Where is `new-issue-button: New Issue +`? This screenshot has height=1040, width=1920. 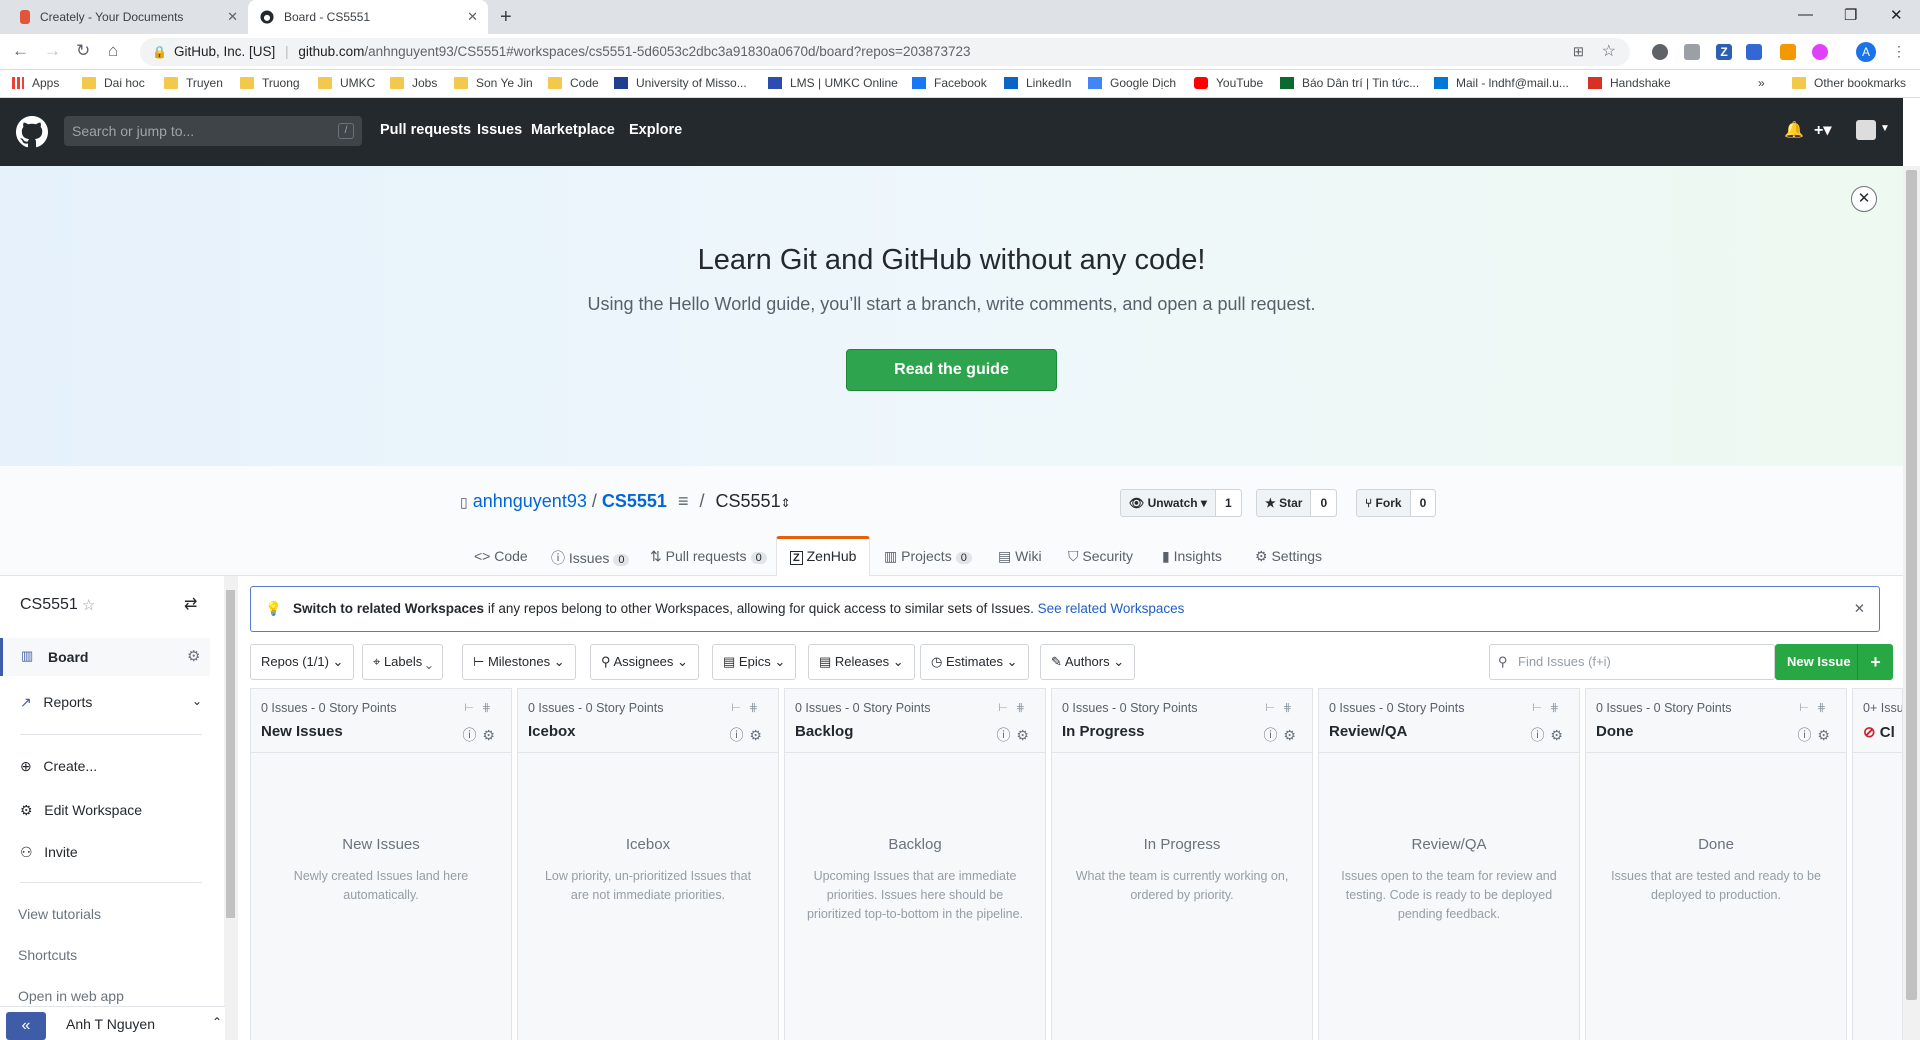 new-issue-button: New Issue + is located at coordinates (1834, 662).